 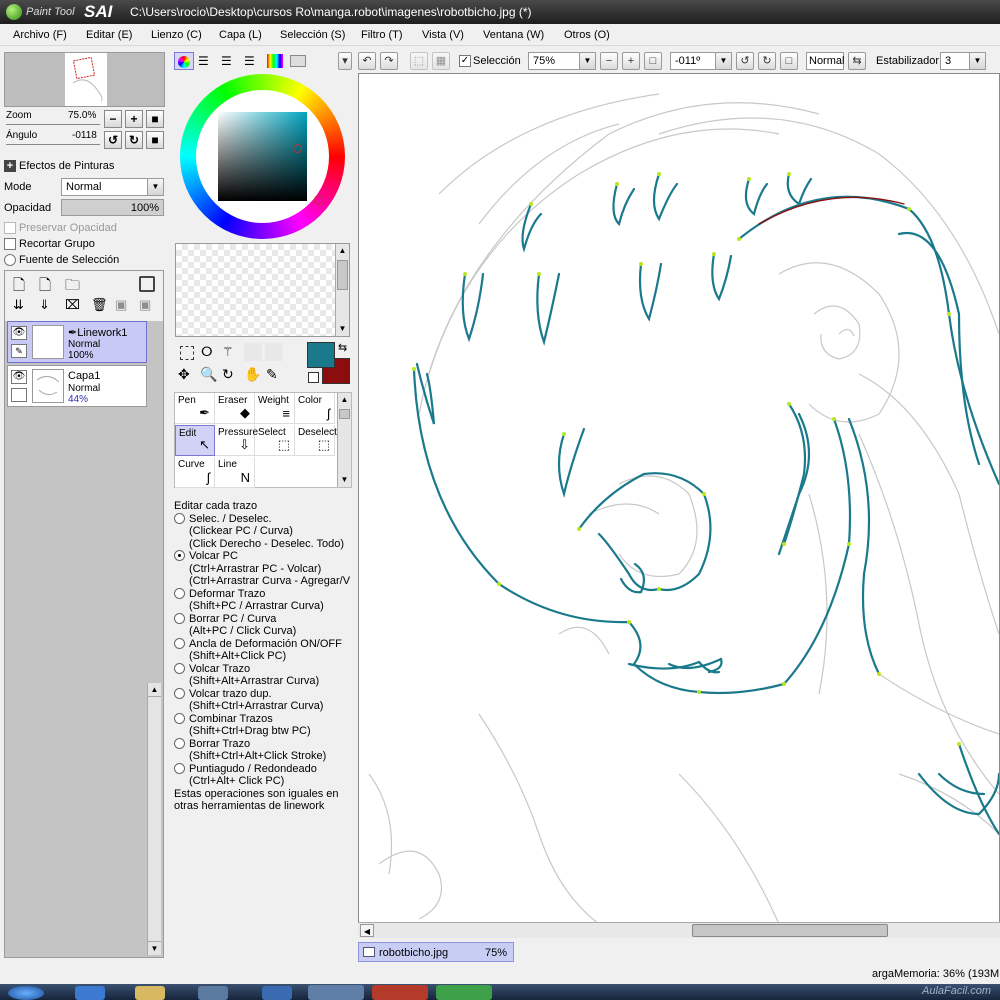 What do you see at coordinates (344, 440) in the screenshot?
I see `tool-grid-scrollbar: ▲ ▼` at bounding box center [344, 440].